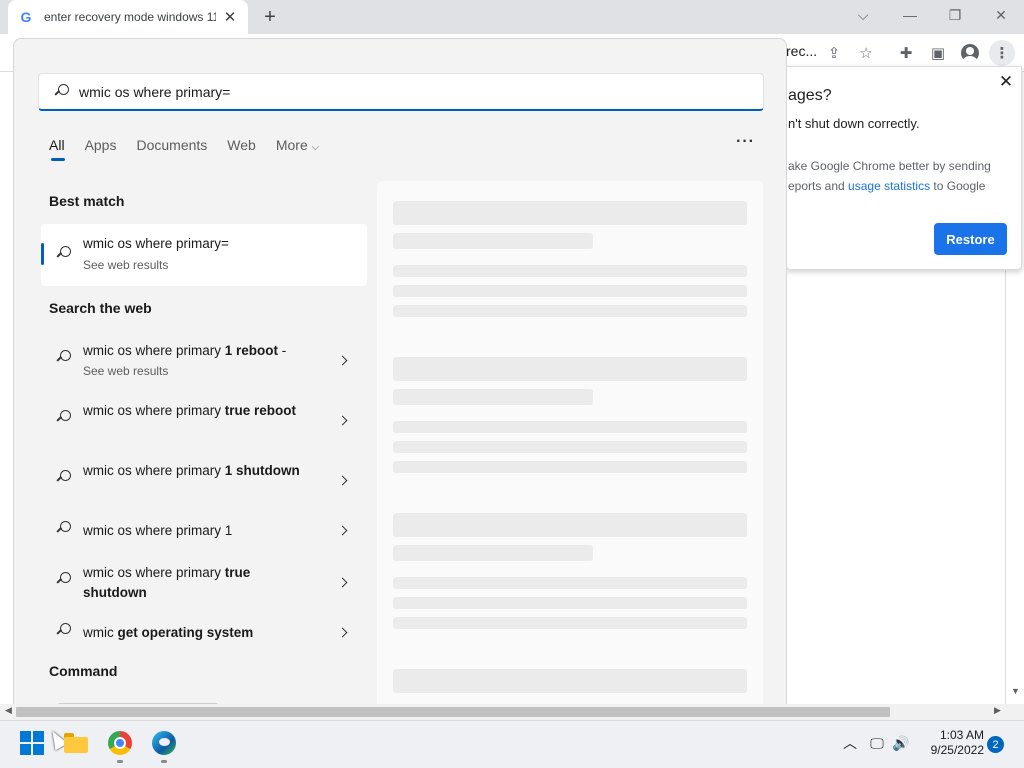 This screenshot has height=768, width=1024. I want to click on filter-tab-documents: Documents, so click(171, 149).